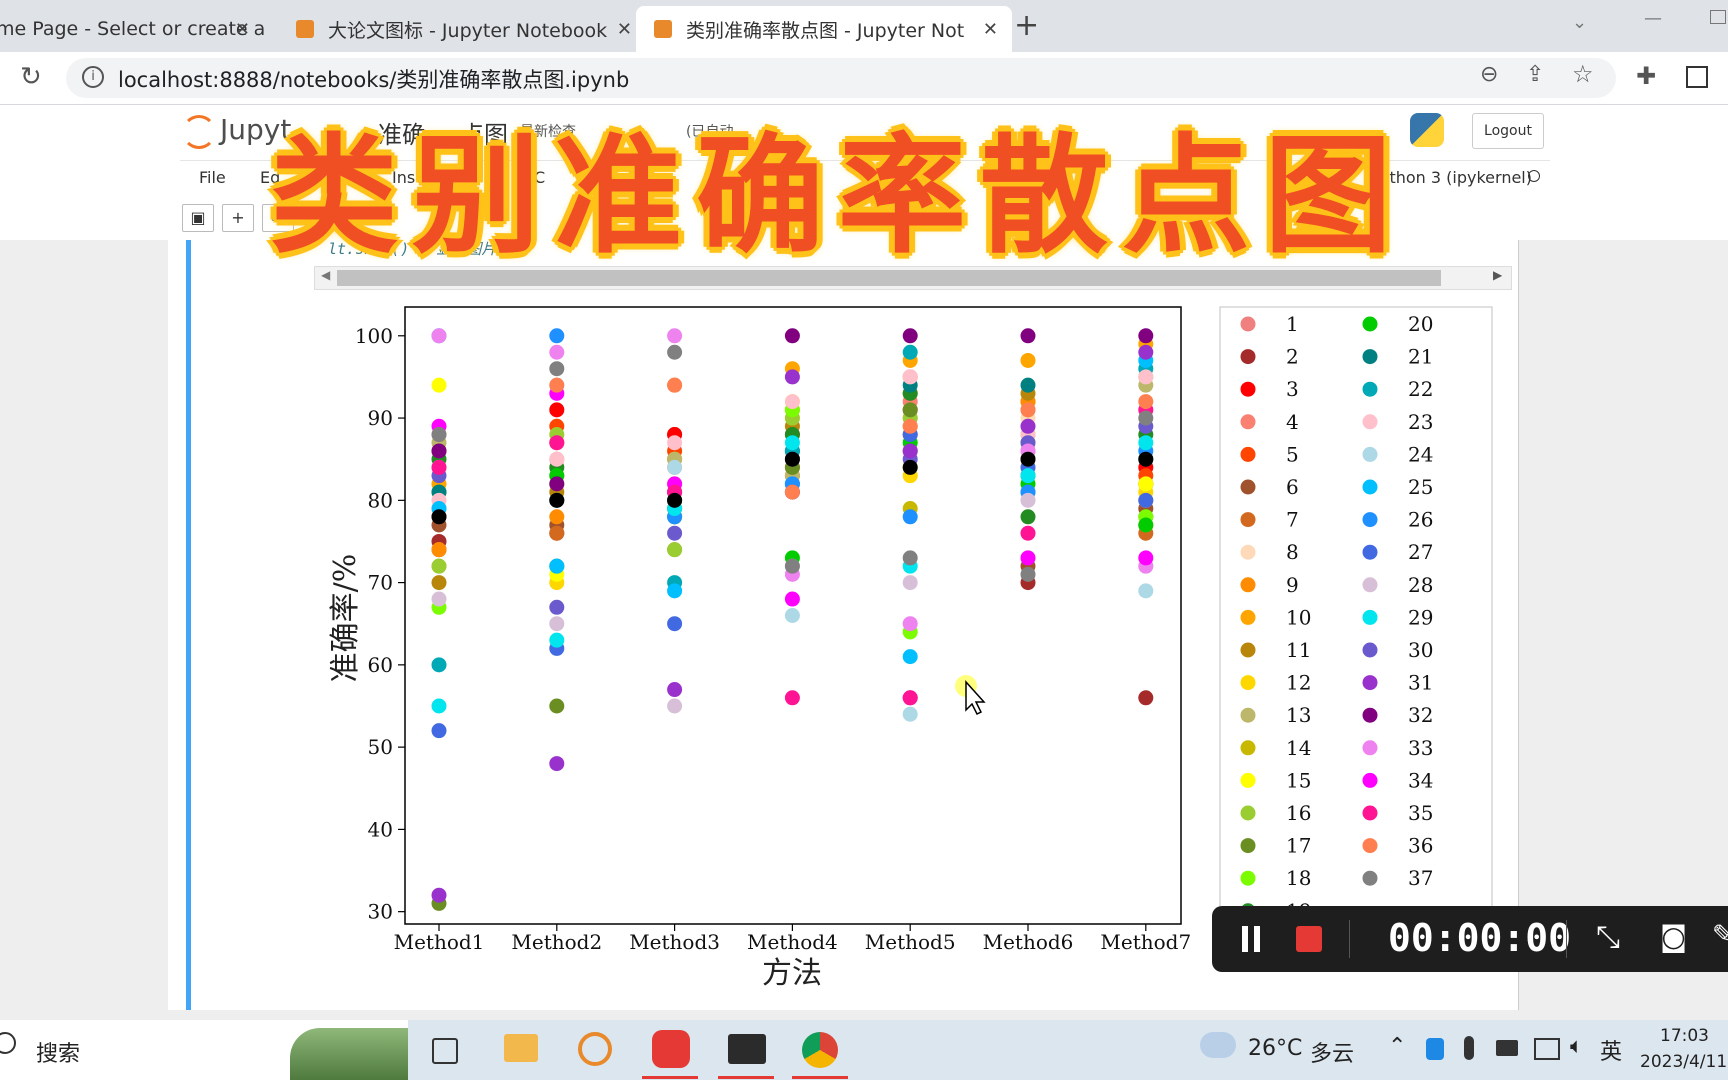 This screenshot has width=1728, height=1080. Describe the element at coordinates (670, 1077) in the screenshot. I see `active-app-indicator` at that location.